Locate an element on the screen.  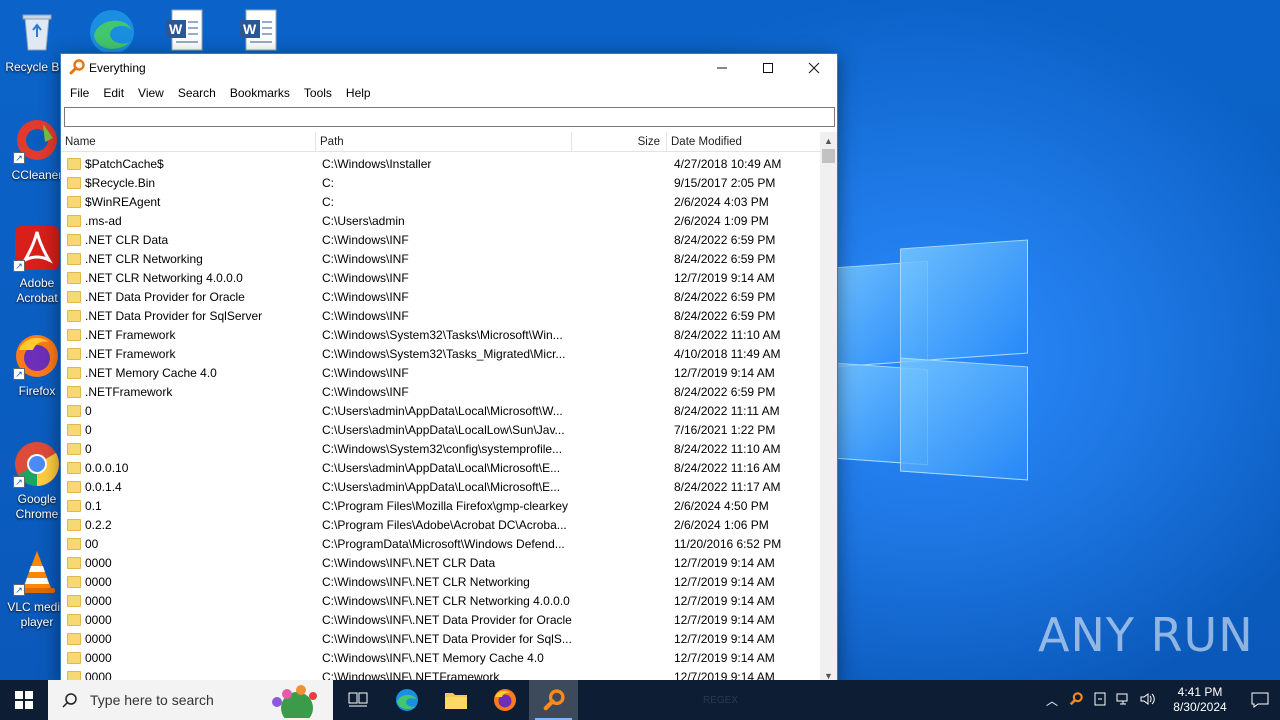
taskbar-file-explorer is located at coordinates (455, 700).